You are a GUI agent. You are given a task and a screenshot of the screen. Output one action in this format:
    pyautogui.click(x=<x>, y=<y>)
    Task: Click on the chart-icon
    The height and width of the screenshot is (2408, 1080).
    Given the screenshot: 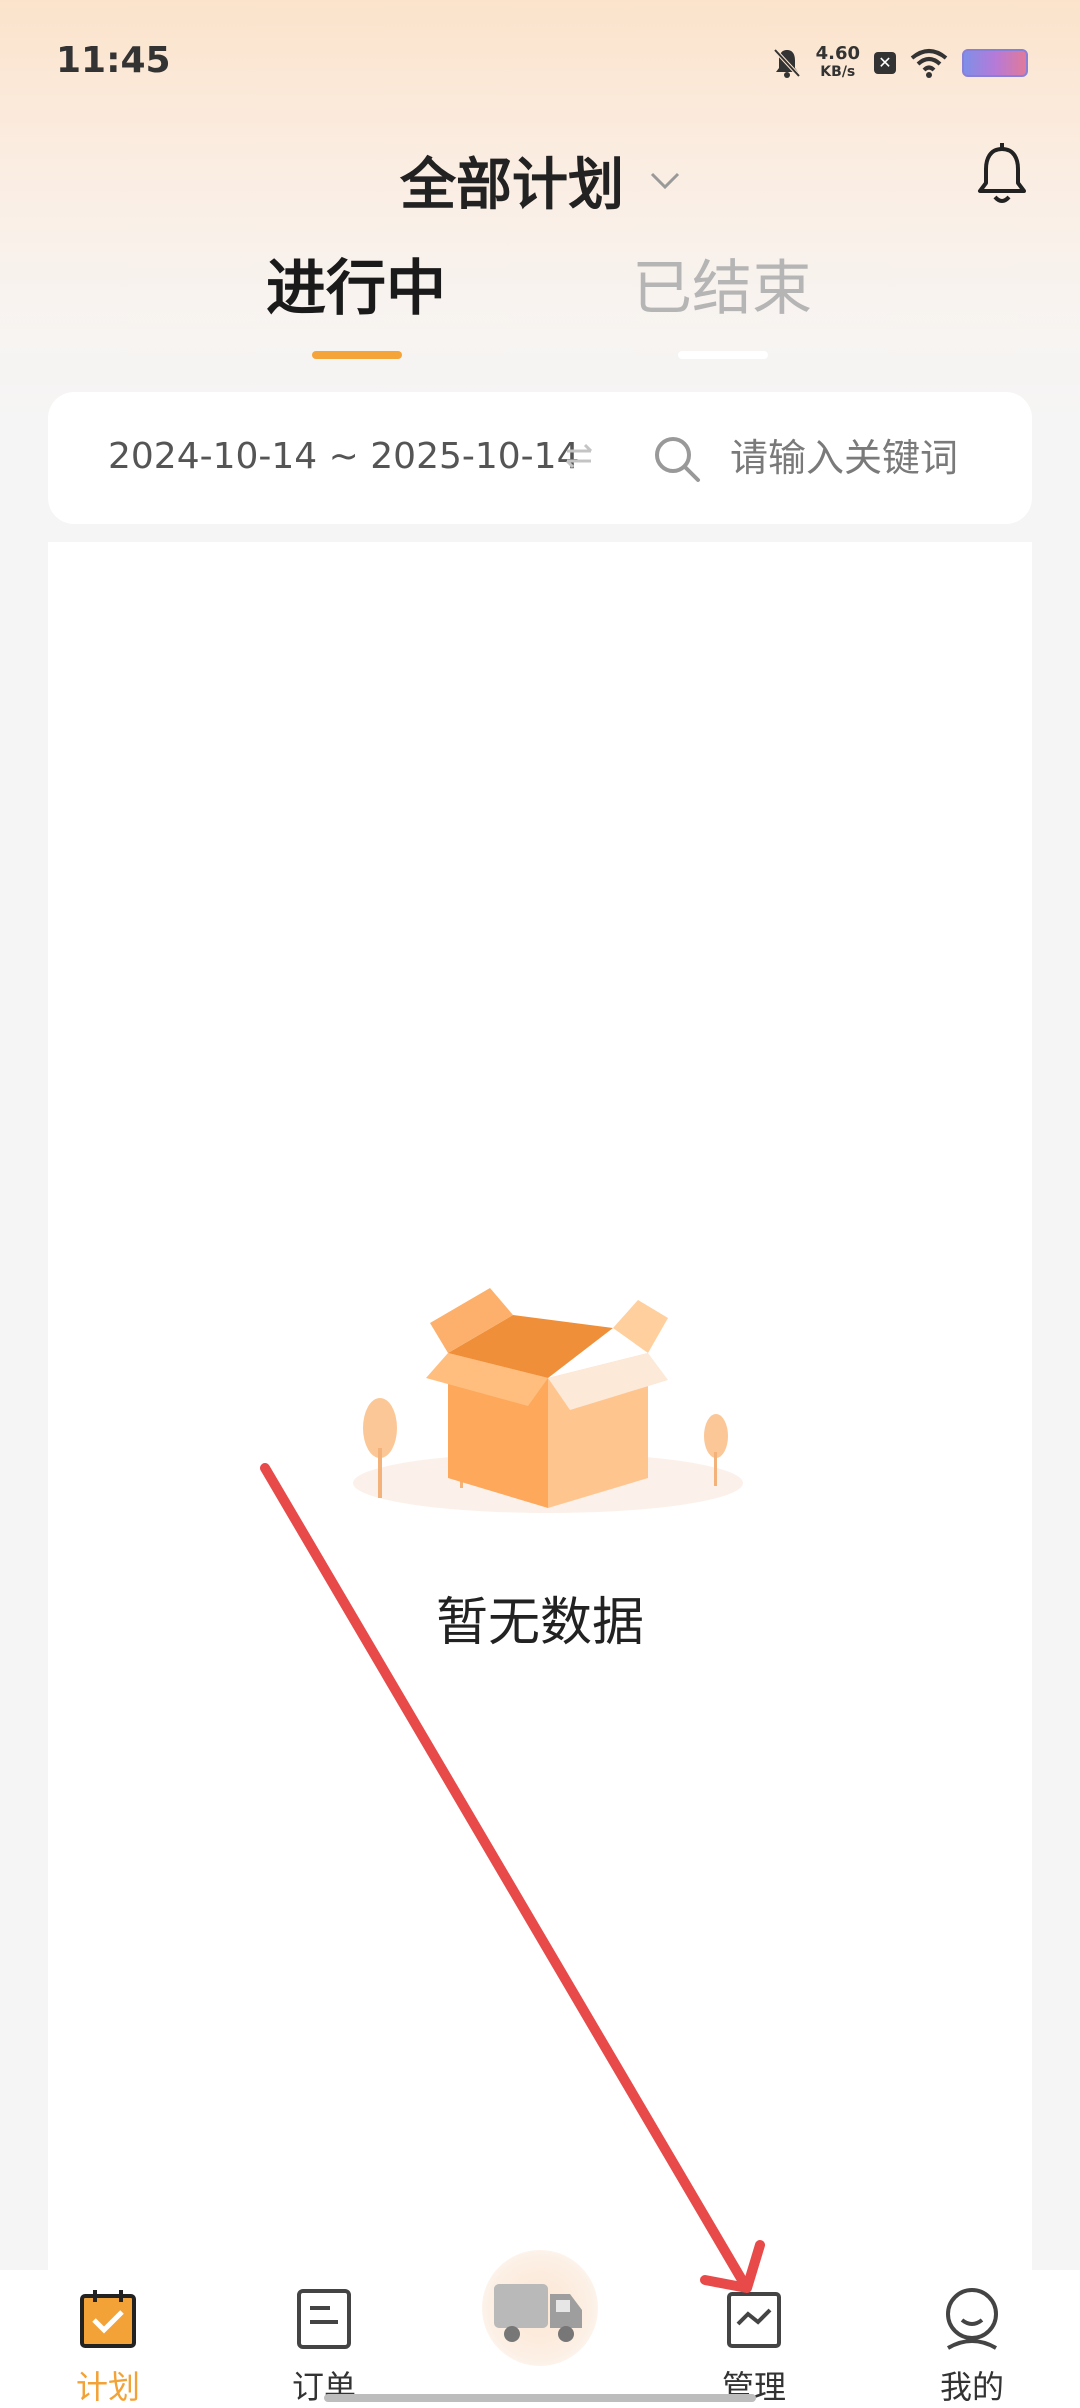 What is the action you would take?
    pyautogui.click(x=754, y=2320)
    